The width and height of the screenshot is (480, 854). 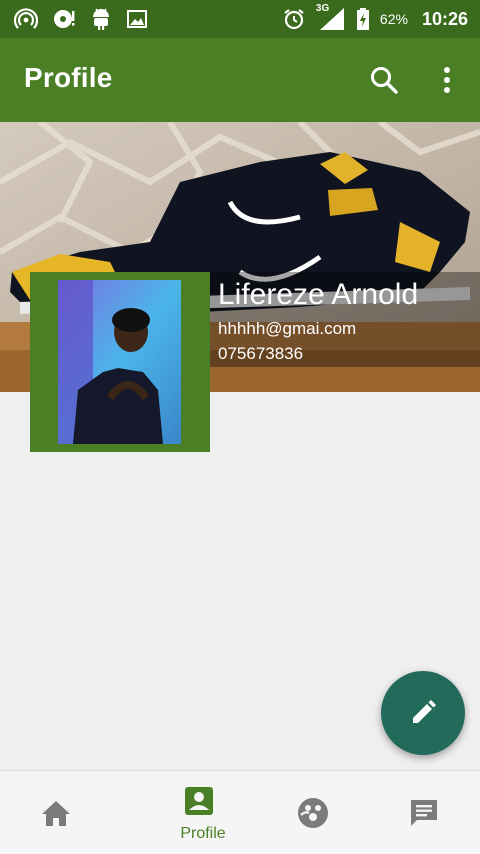 What do you see at coordinates (240, 80) in the screenshot?
I see `app-bar: Profile` at bounding box center [240, 80].